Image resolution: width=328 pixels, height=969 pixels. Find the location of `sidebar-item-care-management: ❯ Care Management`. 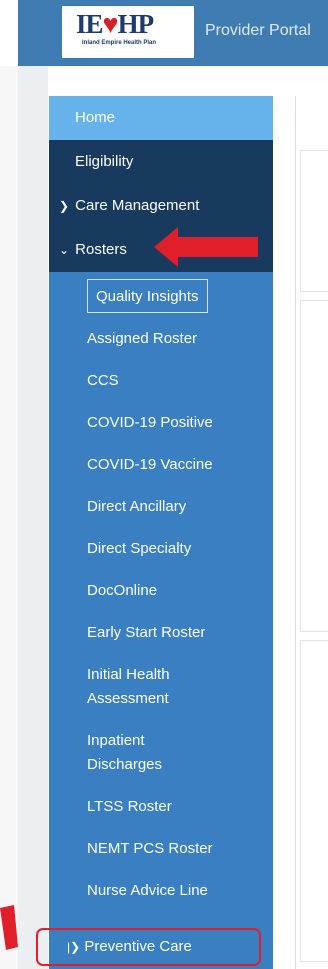

sidebar-item-care-management: ❯ Care Management is located at coordinates (161, 206).